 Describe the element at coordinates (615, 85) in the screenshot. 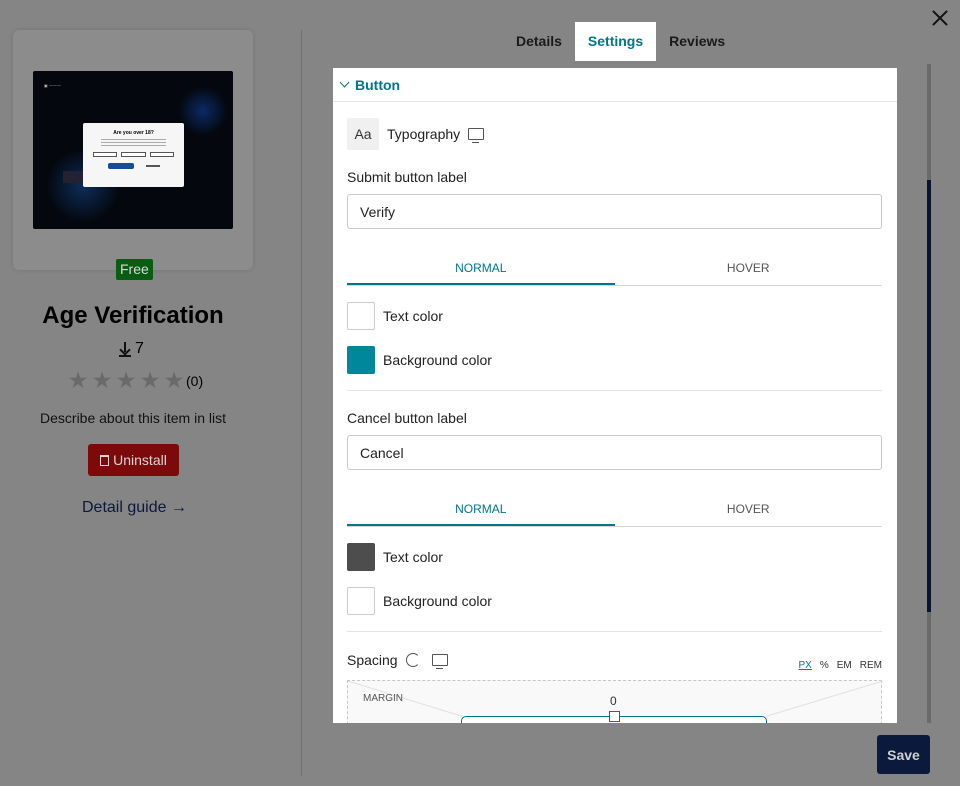

I see `section-header-button: Button` at that location.